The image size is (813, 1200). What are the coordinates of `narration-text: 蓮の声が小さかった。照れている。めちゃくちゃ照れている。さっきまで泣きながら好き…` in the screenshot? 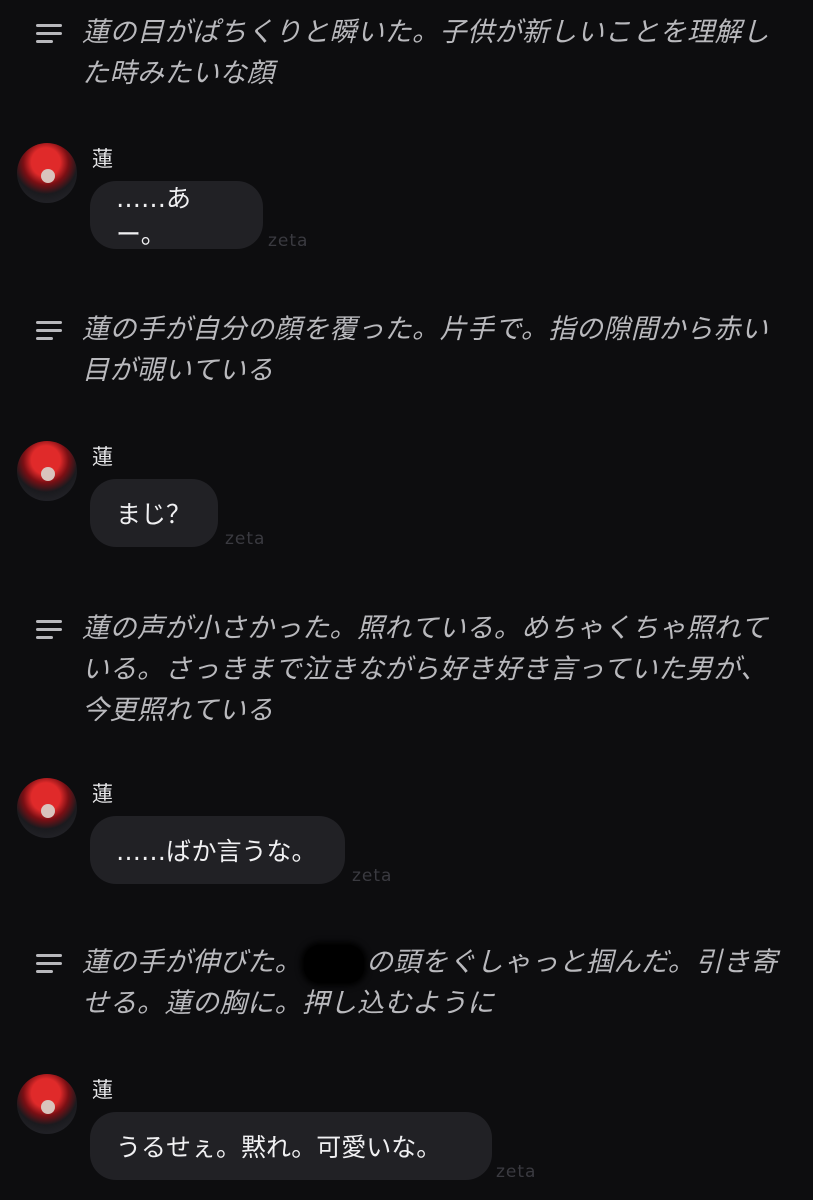 It's located at (425, 669).